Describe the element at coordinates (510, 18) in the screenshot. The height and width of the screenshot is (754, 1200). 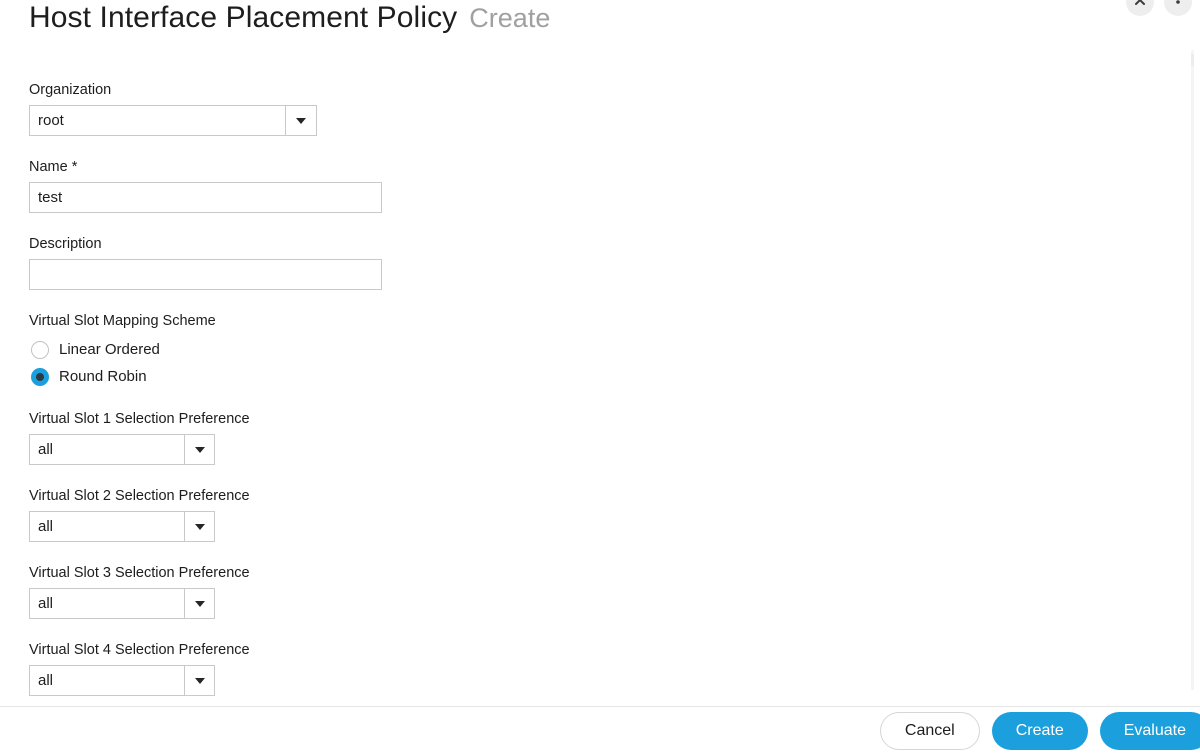
I see `page-subtitle: Create` at that location.